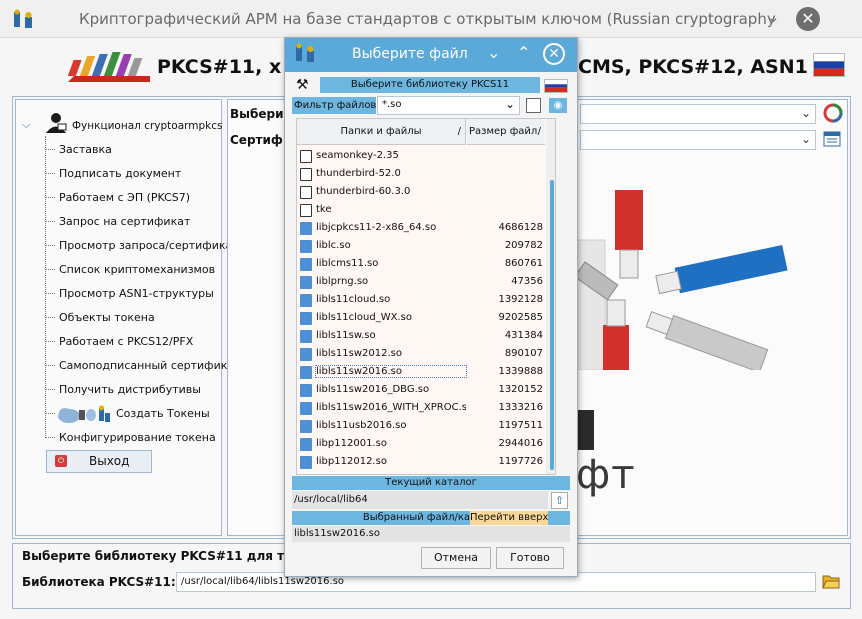 The width and height of the screenshot is (862, 619). What do you see at coordinates (163, 413) in the screenshot?
I see `tree-item-create-tokens: Создать Токены` at bounding box center [163, 413].